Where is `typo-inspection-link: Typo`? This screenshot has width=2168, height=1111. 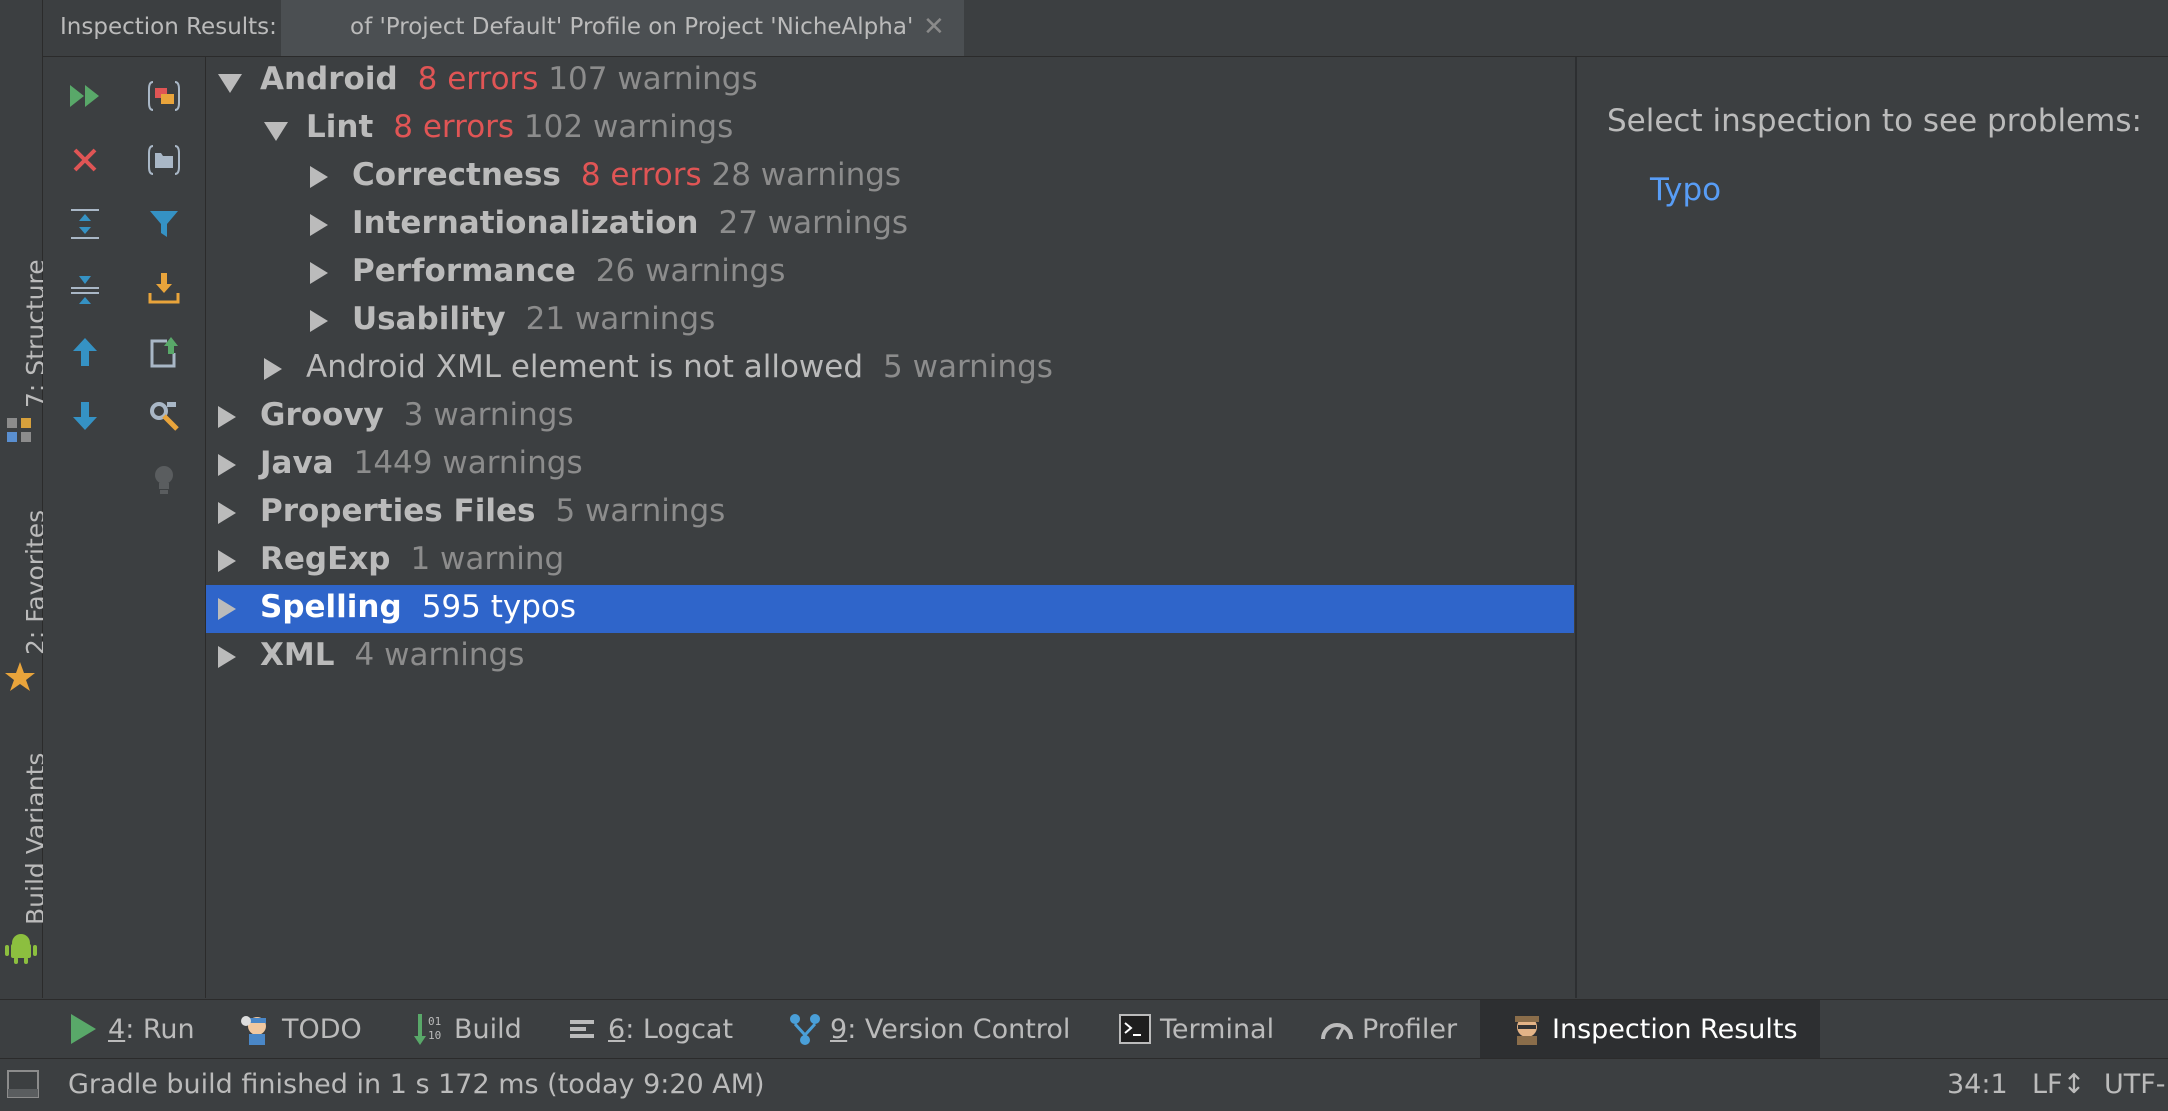
typo-inspection-link: Typo is located at coordinates (1685, 190).